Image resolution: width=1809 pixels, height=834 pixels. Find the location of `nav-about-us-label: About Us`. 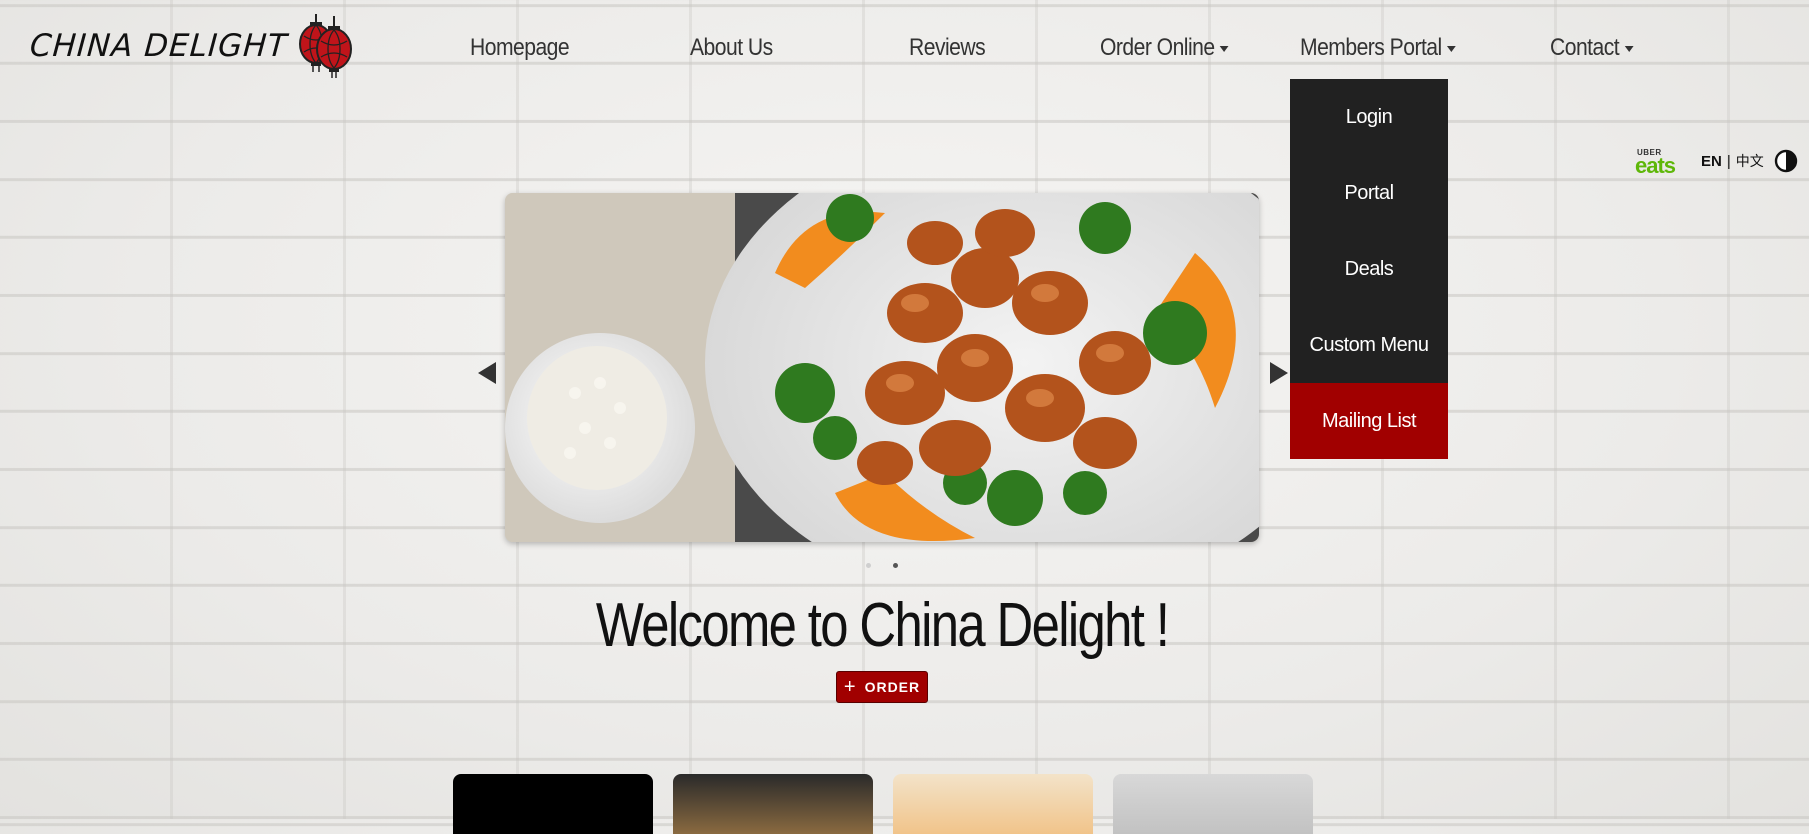

nav-about-us-label: About Us is located at coordinates (731, 47).